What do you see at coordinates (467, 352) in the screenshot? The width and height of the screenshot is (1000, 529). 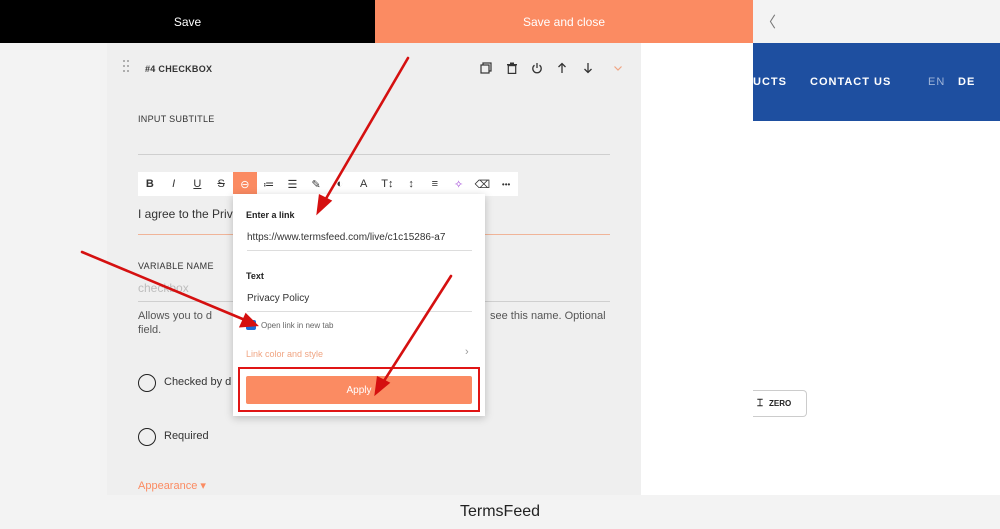 I see `chevron-right-icon: ›` at bounding box center [467, 352].